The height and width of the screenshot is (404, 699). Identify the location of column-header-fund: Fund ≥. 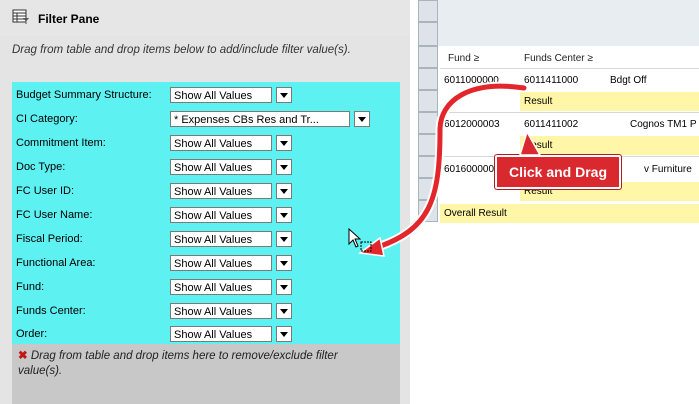
(482, 58).